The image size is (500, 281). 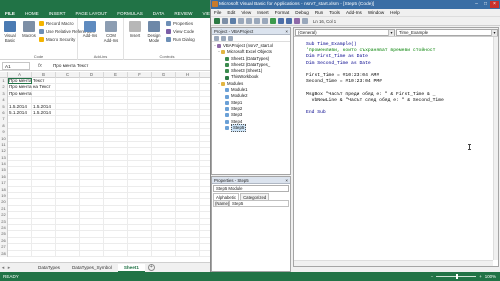 I want to click on status-ready: READY, so click(x=11, y=276).